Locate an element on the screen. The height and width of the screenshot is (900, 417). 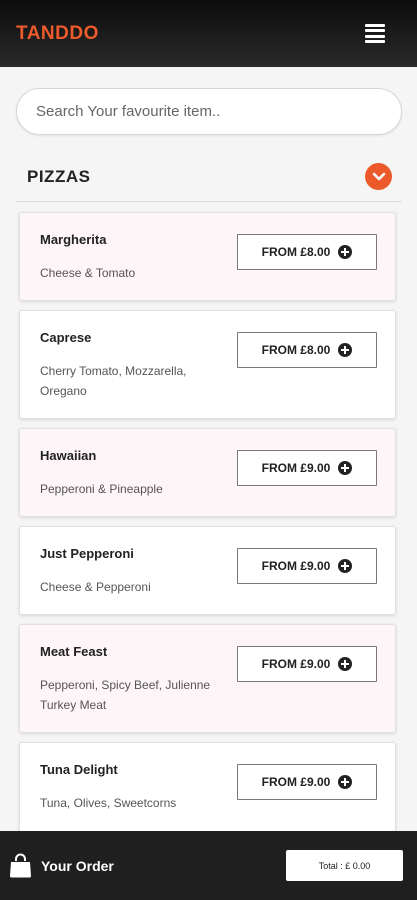
search-bar is located at coordinates (209, 111).